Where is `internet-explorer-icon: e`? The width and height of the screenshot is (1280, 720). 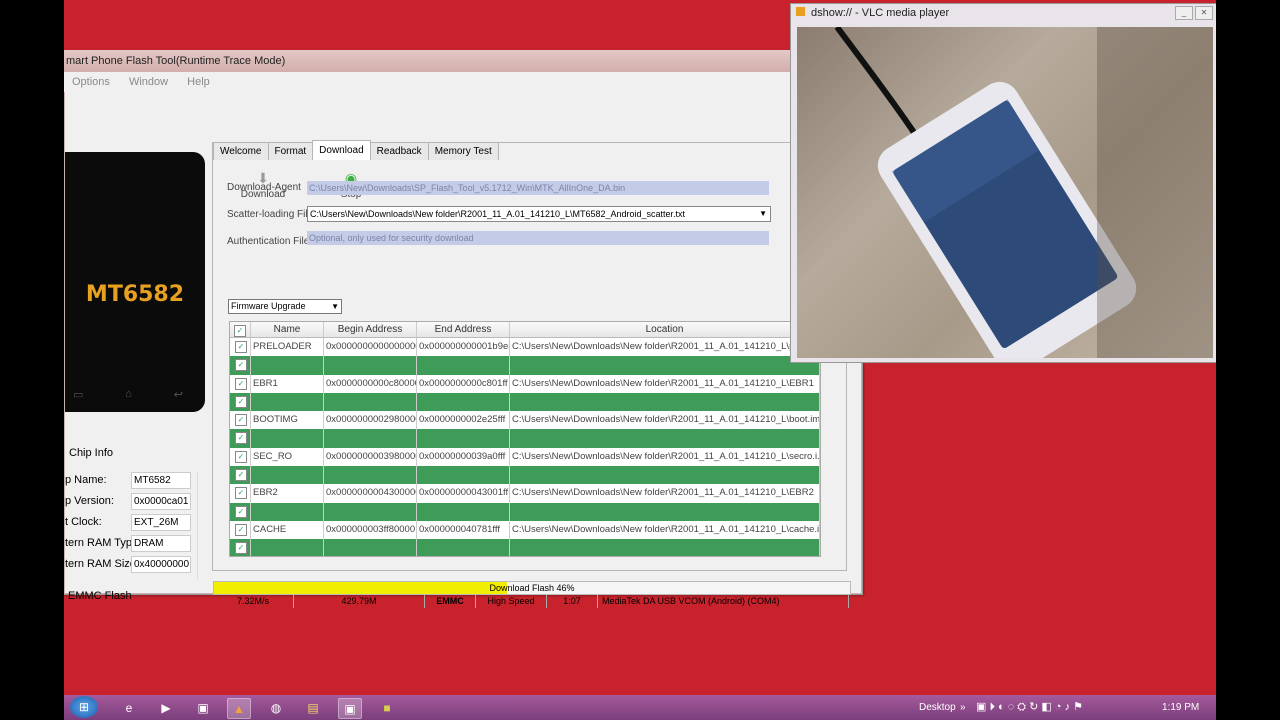
internet-explorer-icon: e is located at coordinates (129, 707).